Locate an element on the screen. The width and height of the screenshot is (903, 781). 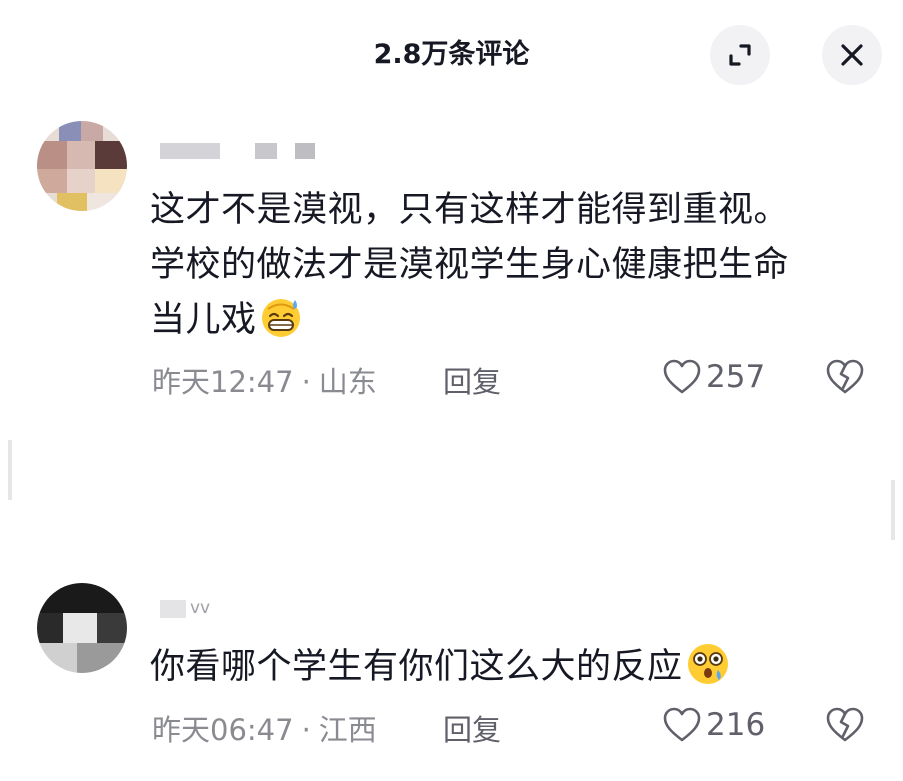
close-button is located at coordinates (852, 55).